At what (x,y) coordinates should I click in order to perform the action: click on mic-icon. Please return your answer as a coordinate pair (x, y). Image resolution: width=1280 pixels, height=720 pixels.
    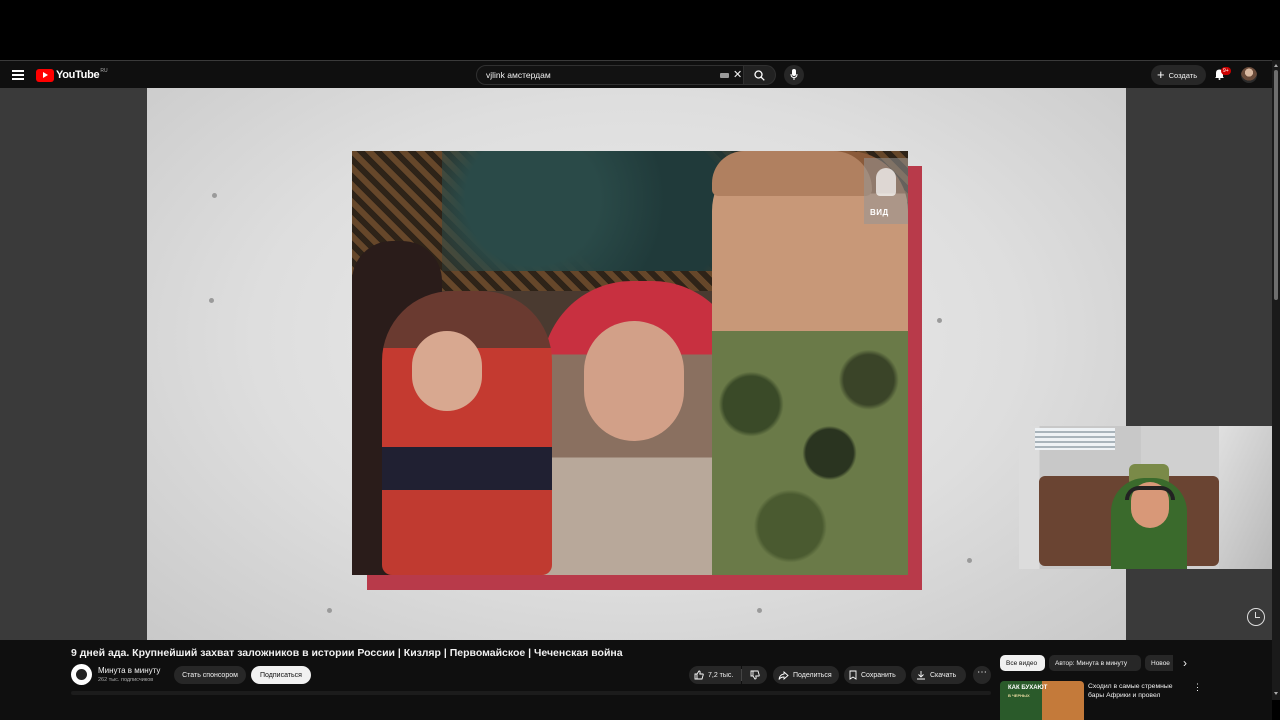
    Looking at the image, I should click on (794, 74).